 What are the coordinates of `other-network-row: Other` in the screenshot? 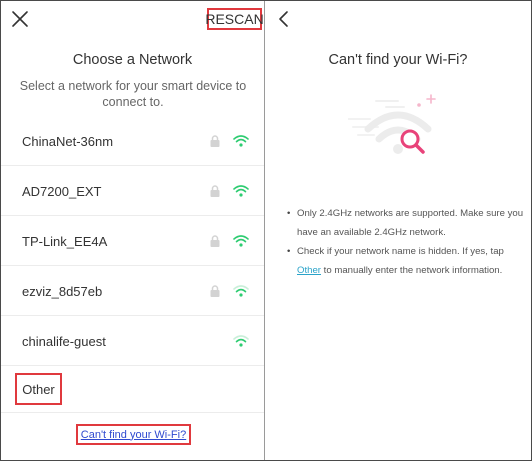 It's located at (132, 388).